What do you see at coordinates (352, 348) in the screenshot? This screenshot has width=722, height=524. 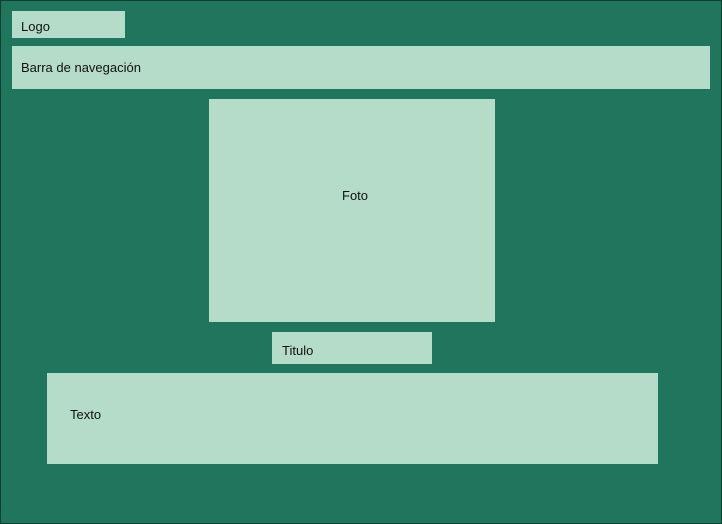 I see `title-placeholder: Titulo` at bounding box center [352, 348].